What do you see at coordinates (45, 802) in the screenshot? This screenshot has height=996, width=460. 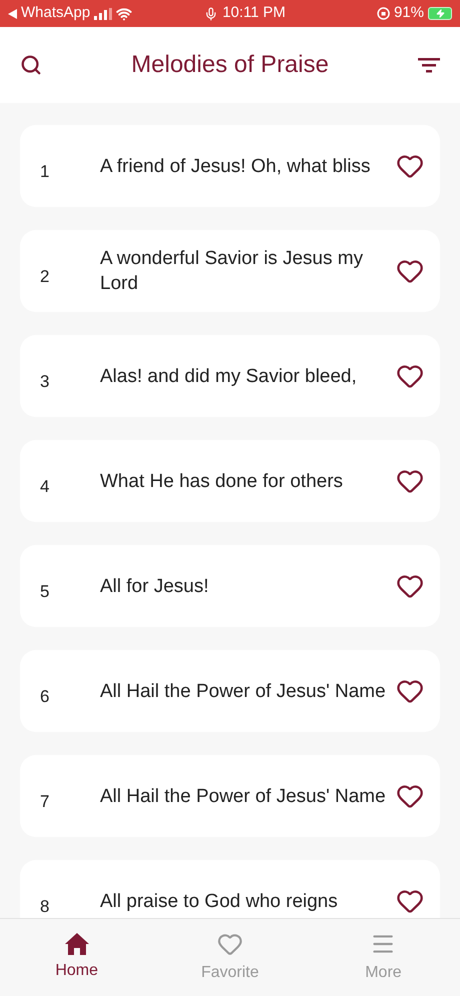 I see `song-number: 7` at bounding box center [45, 802].